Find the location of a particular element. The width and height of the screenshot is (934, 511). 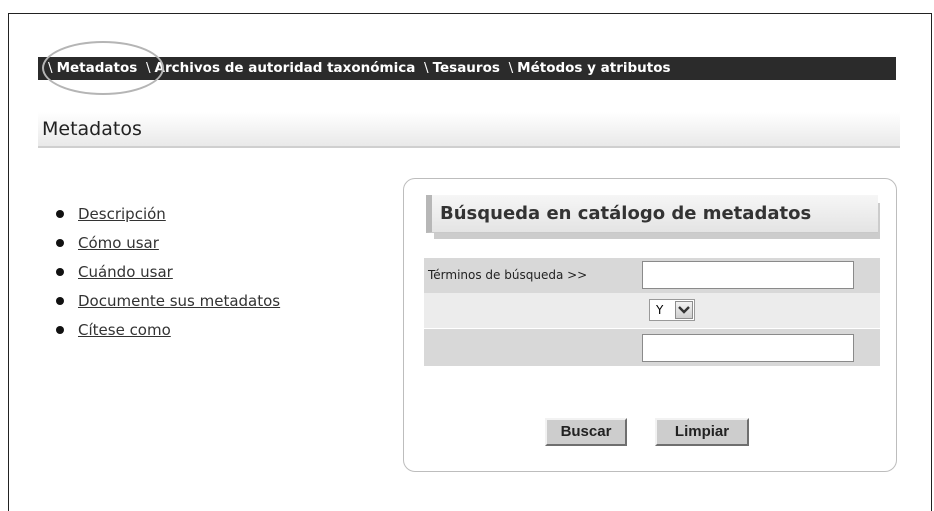

link-cuando-usar: Cuándo usar is located at coordinates (125, 272).